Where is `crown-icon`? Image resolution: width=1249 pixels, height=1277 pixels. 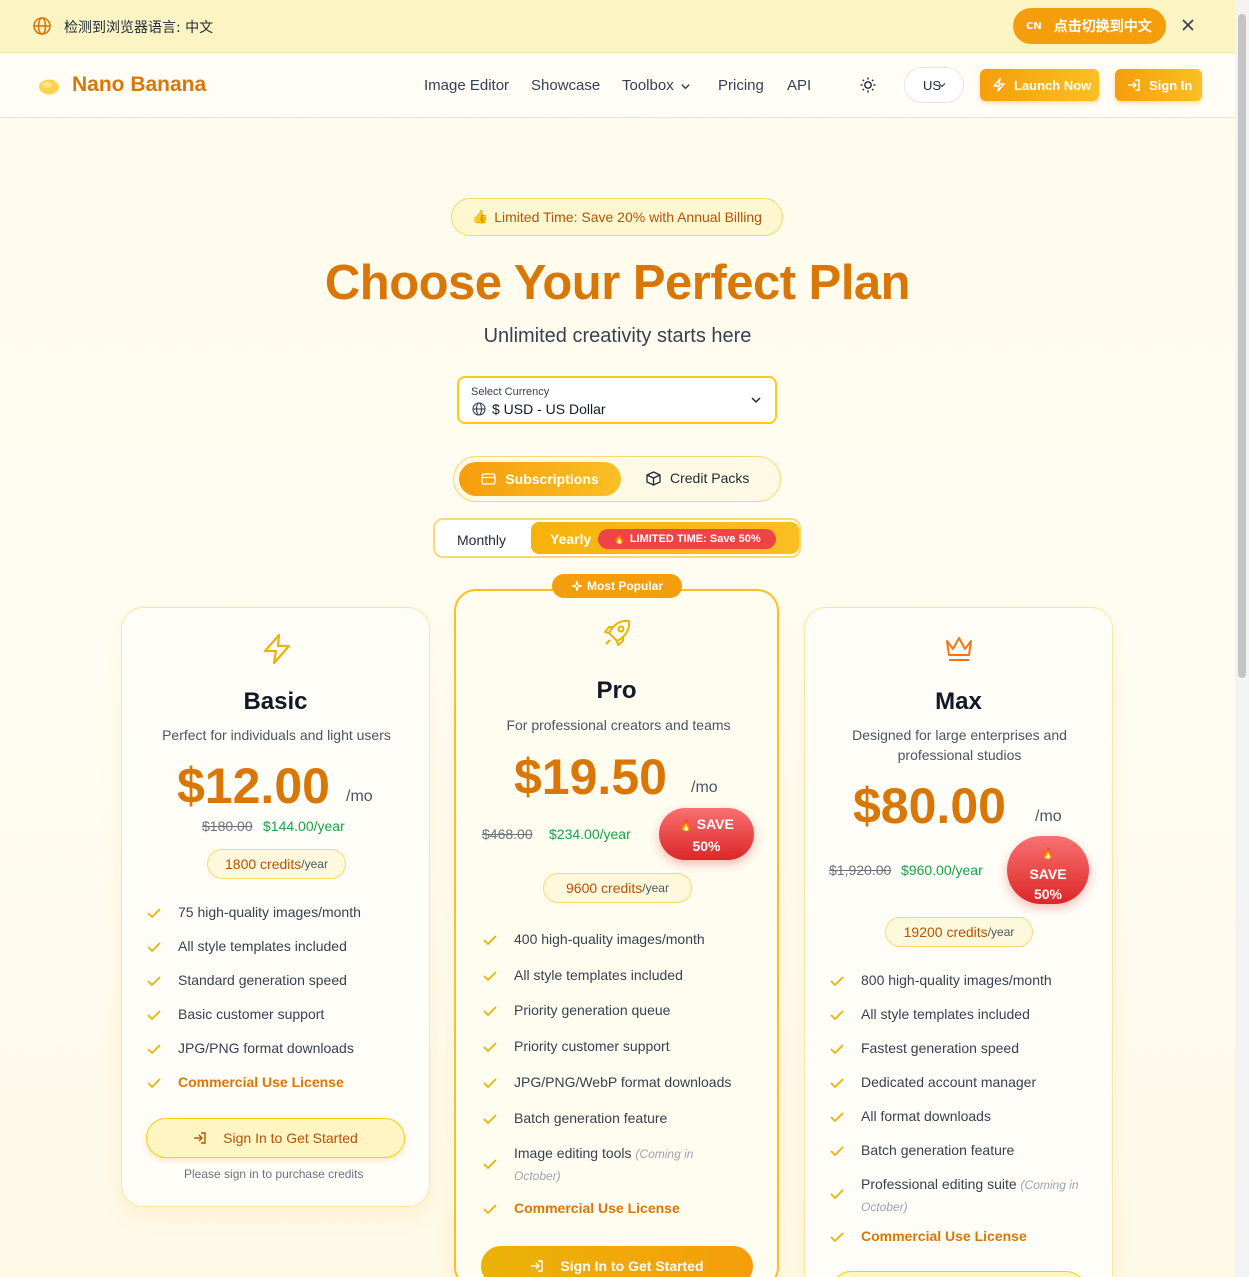 crown-icon is located at coordinates (959, 649).